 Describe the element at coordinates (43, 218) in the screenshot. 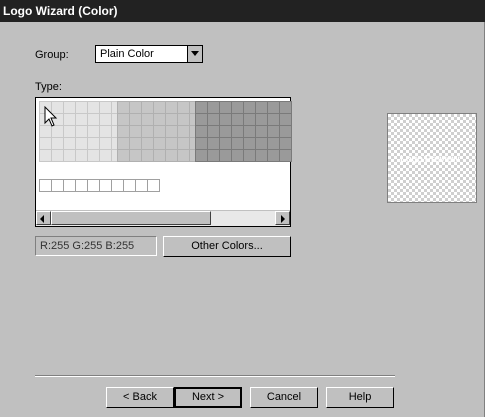

I see `scroll-left-arrow-icon` at that location.